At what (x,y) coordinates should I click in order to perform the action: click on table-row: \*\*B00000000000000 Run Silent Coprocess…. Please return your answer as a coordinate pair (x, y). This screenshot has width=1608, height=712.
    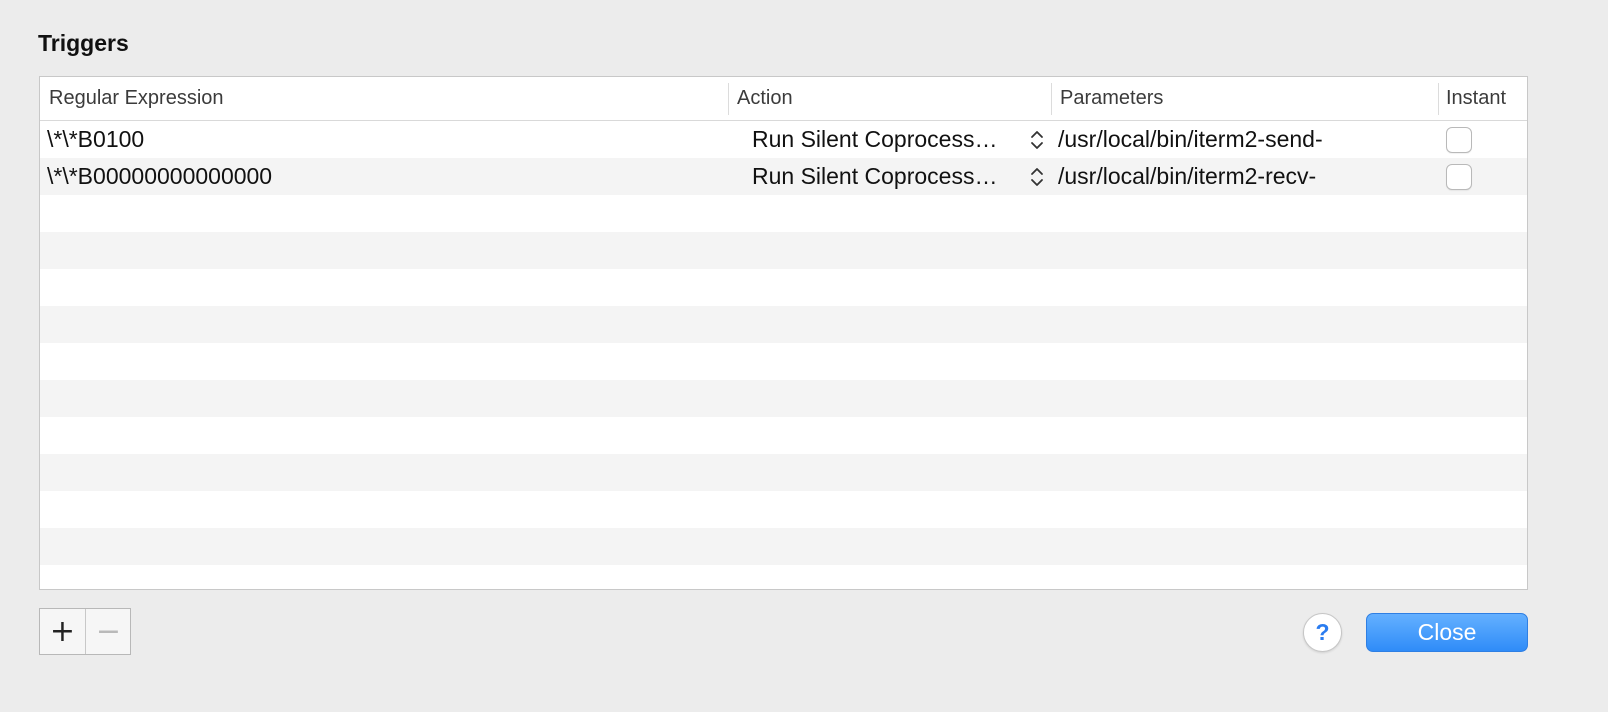
    Looking at the image, I should click on (783, 176).